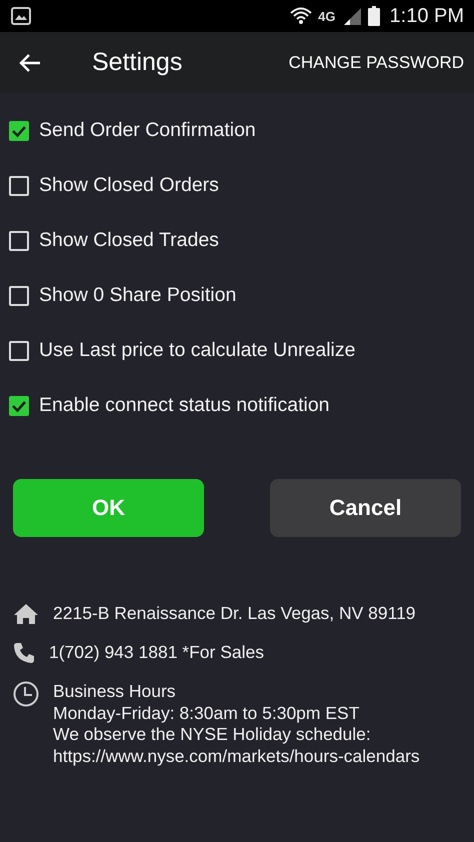 The image size is (474, 842). Describe the element at coordinates (365, 508) in the screenshot. I see `cancel-button: Cancel` at that location.